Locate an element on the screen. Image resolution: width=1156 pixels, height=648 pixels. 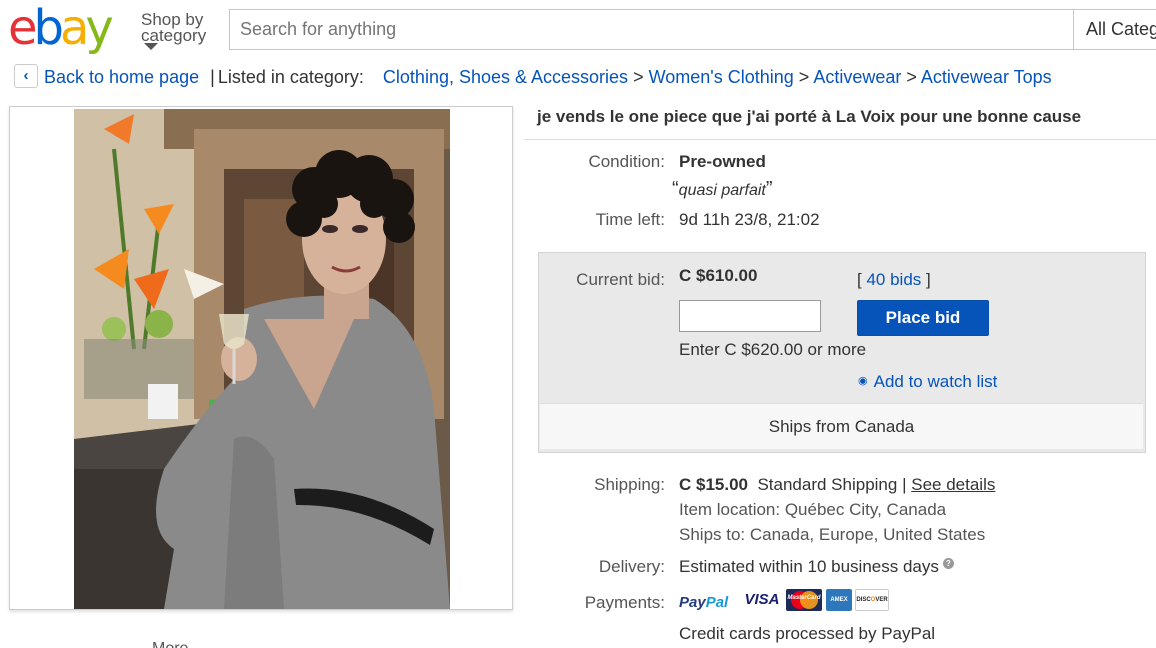
breadcrumb-category-link: Activewear is located at coordinates (857, 77).